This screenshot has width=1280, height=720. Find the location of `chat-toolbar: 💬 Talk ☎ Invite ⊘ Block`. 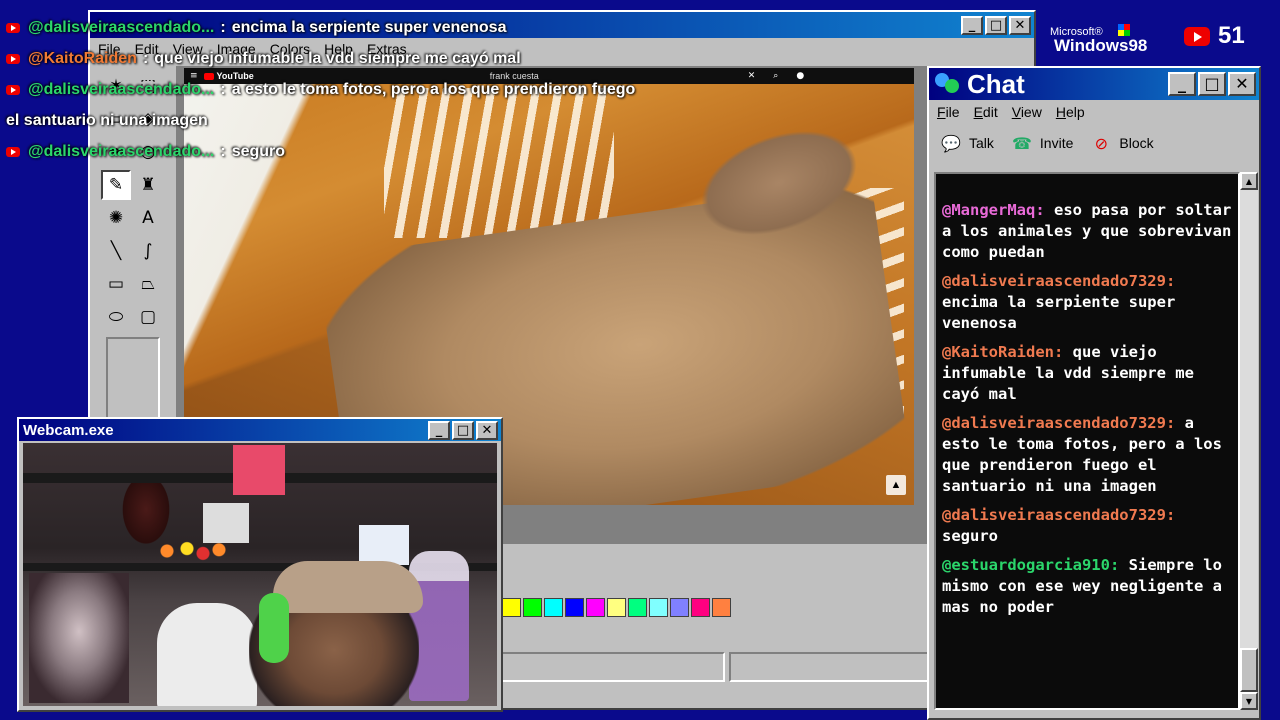

chat-toolbar: 💬 Talk ☎ Invite ⊘ Block is located at coordinates (1094, 143).